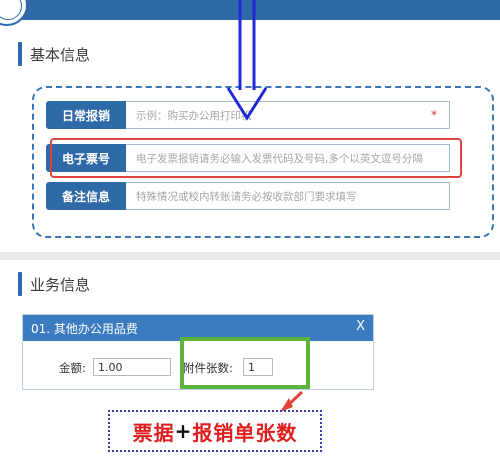  I want to click on down-arrow-icon, so click(247, 60).